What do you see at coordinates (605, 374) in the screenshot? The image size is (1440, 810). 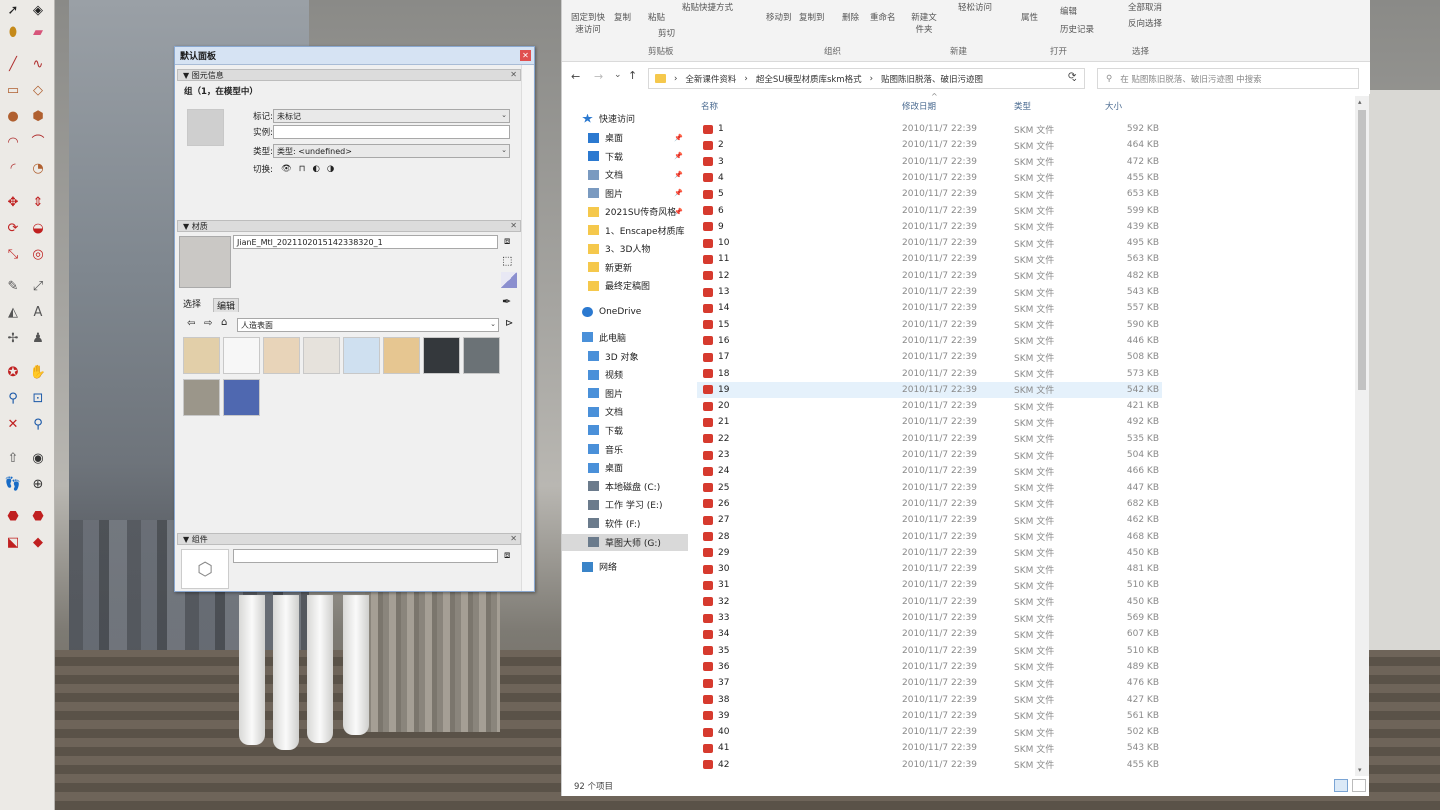 I see `nav-item: 视频` at bounding box center [605, 374].